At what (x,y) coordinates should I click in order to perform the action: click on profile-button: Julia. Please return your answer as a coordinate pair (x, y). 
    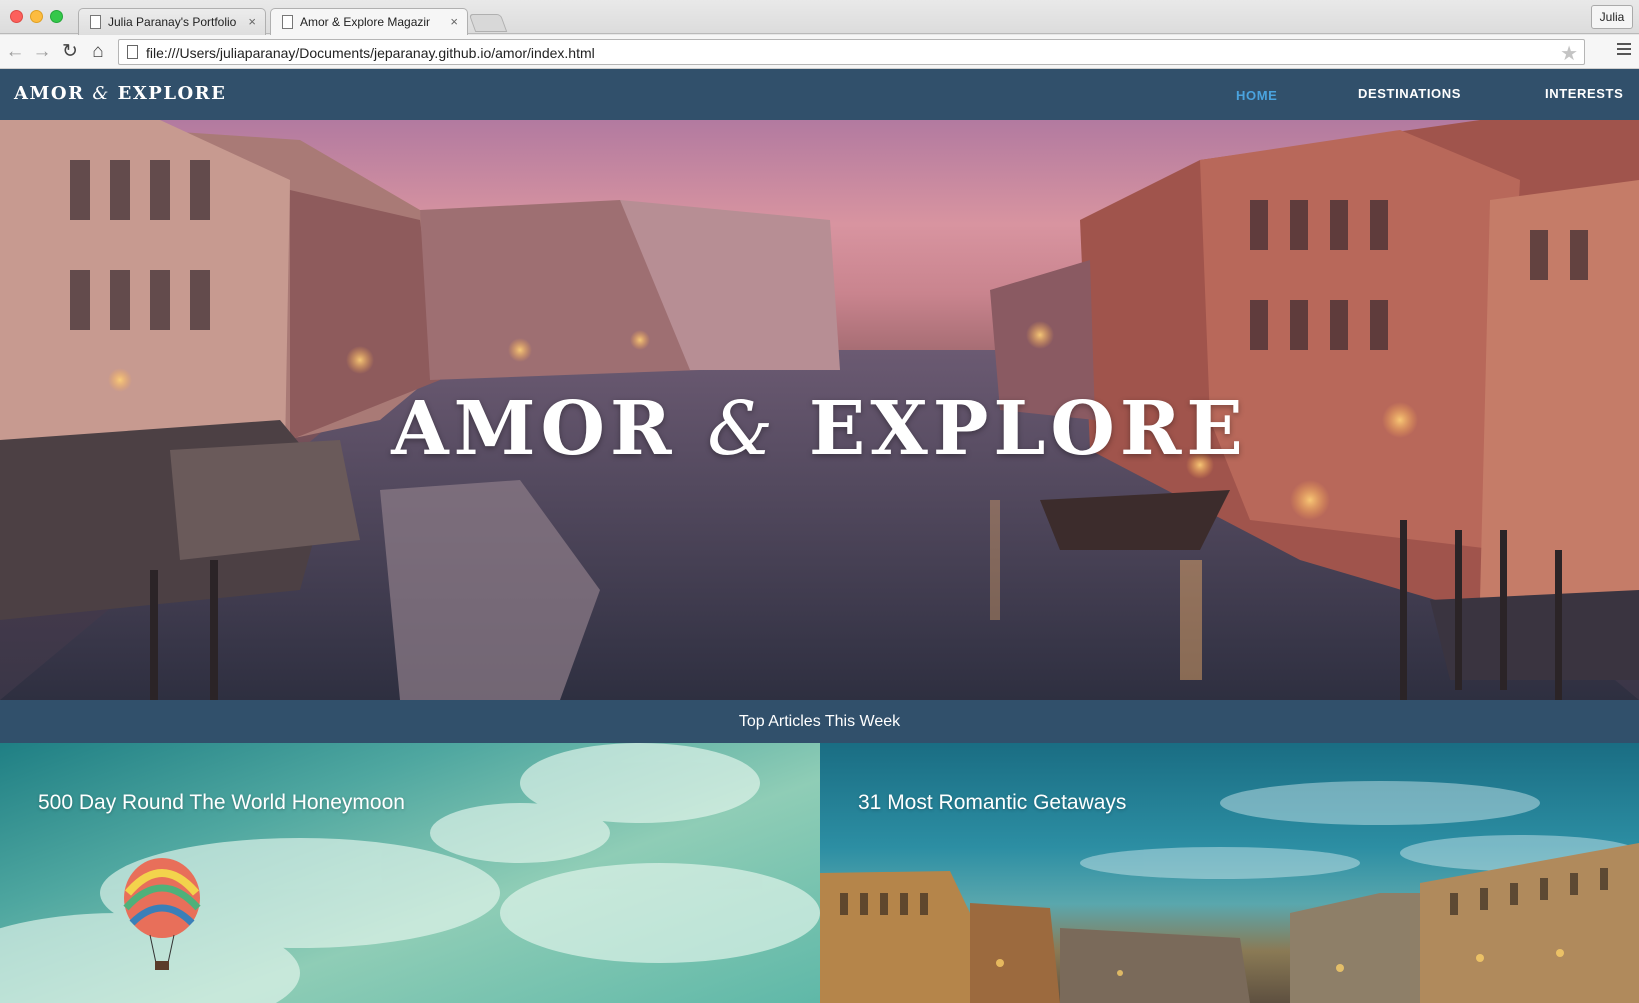
    Looking at the image, I should click on (1612, 17).